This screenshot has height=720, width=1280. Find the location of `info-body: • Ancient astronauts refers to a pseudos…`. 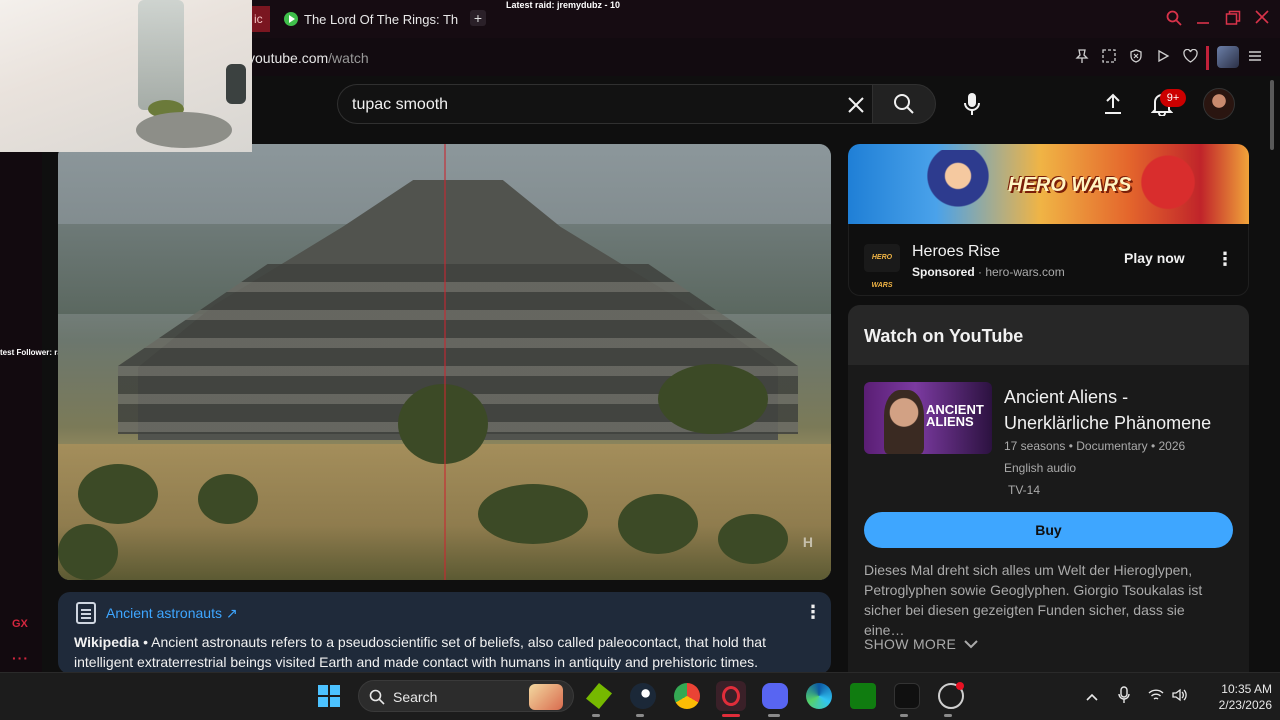

info-body: • Ancient astronauts refers to a pseudos… is located at coordinates (420, 652).